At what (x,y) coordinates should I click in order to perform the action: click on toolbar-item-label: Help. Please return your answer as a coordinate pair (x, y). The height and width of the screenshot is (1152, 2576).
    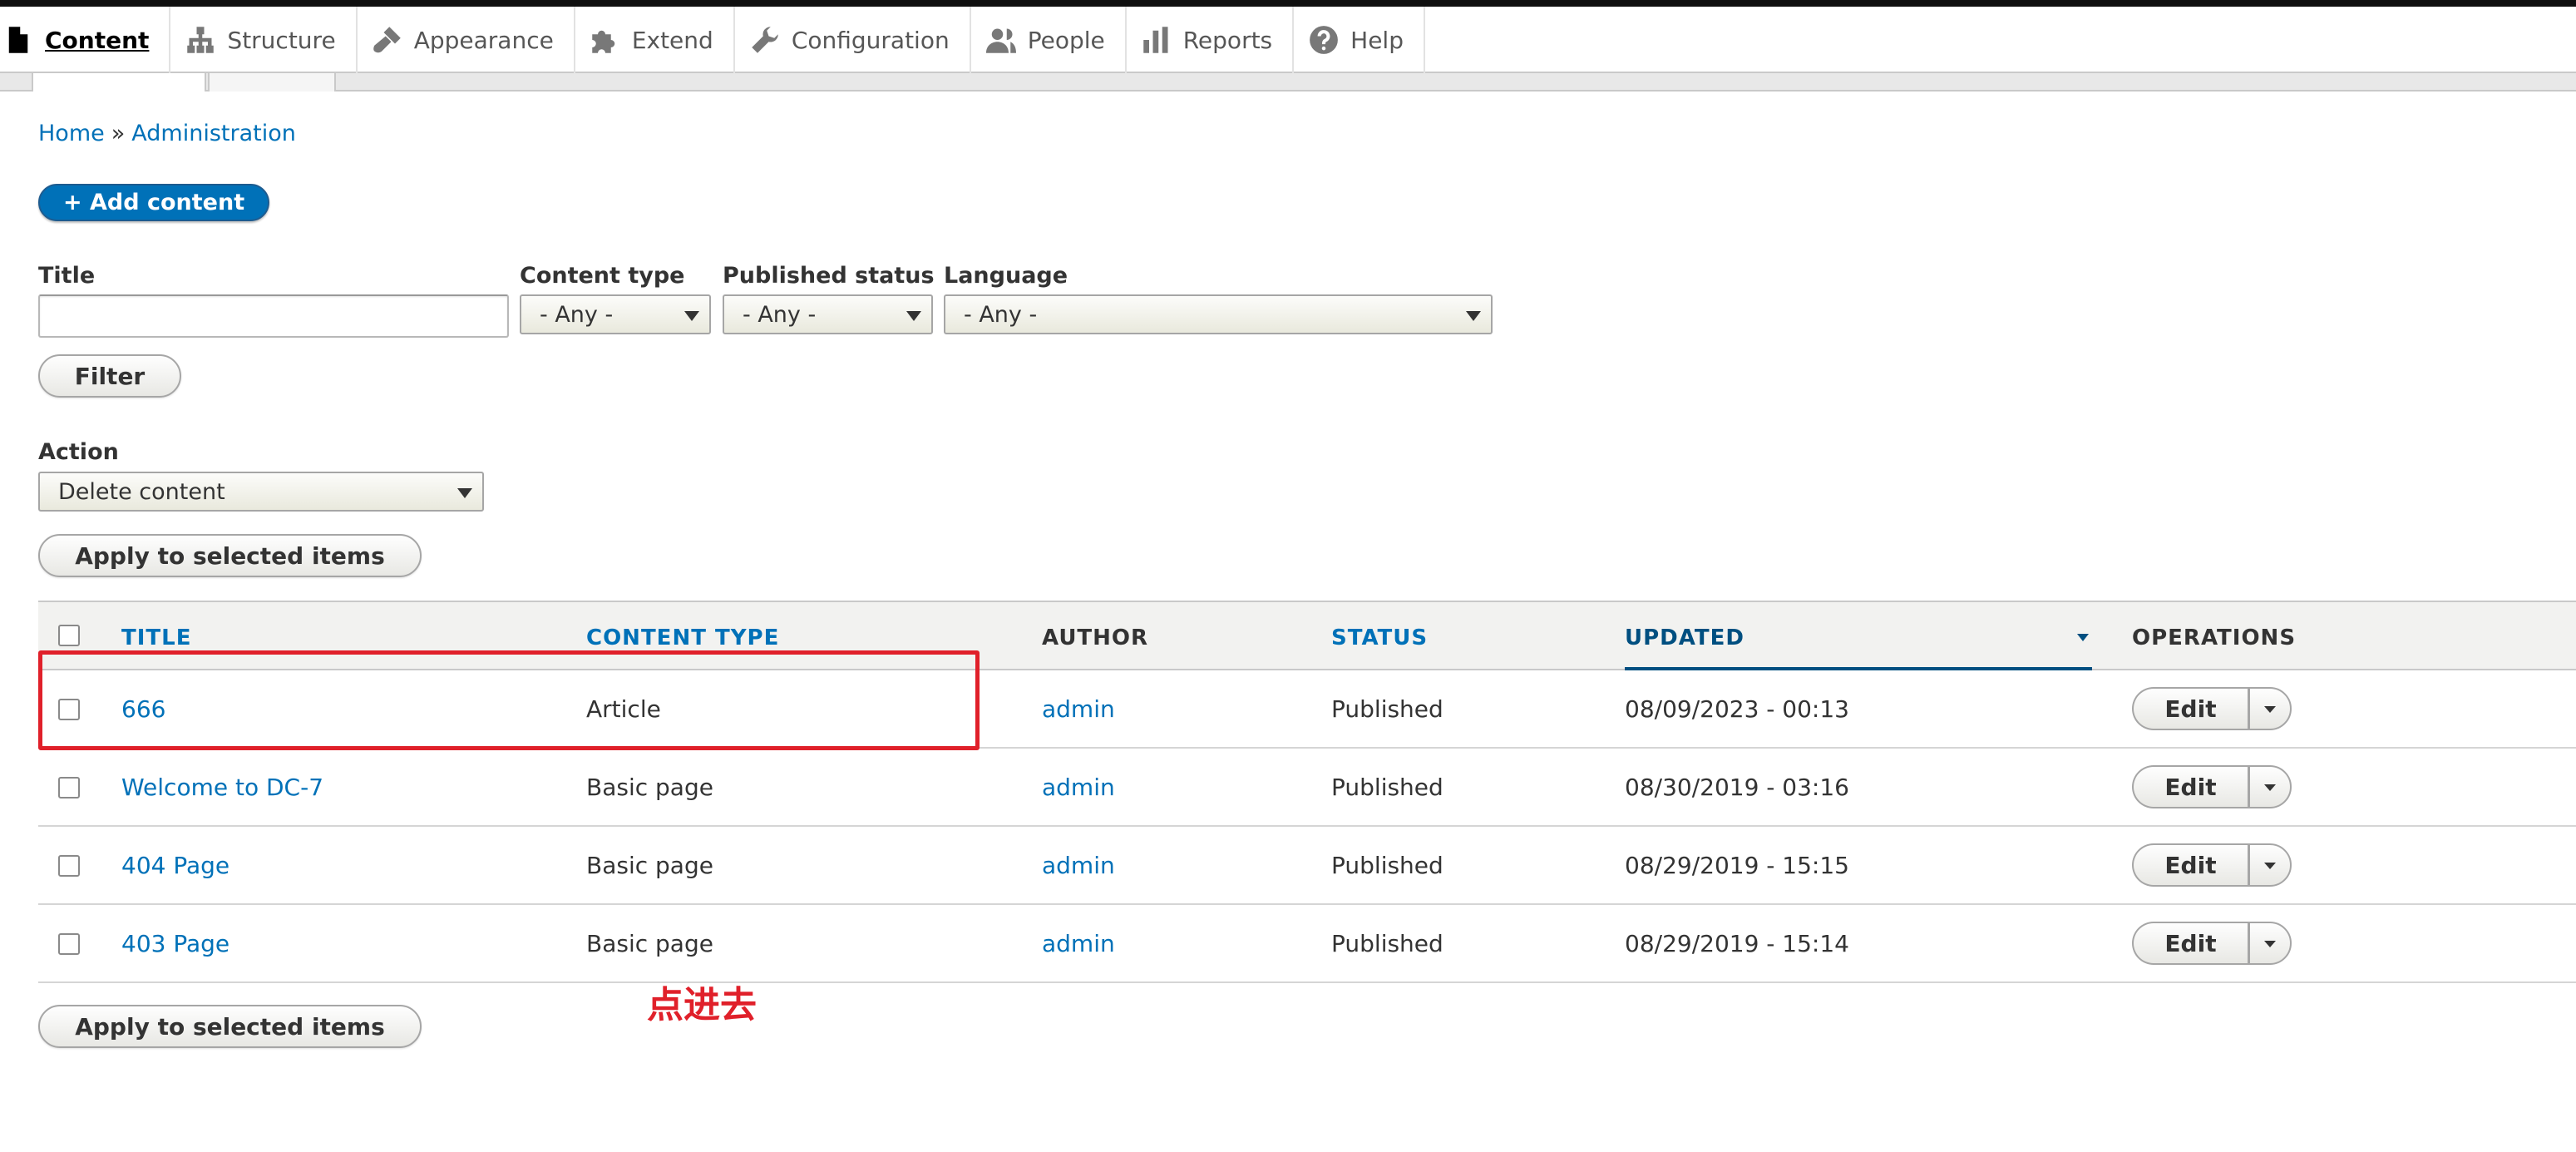
    Looking at the image, I should click on (1377, 40).